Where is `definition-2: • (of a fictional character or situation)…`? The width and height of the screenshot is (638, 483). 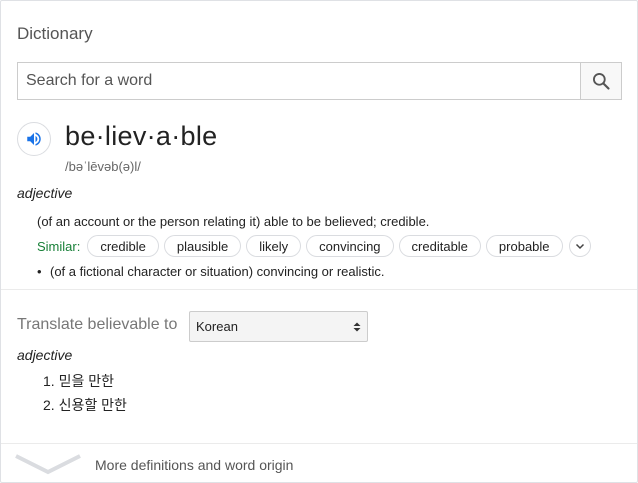 definition-2: • (of a fictional character or situation)… is located at coordinates (211, 271).